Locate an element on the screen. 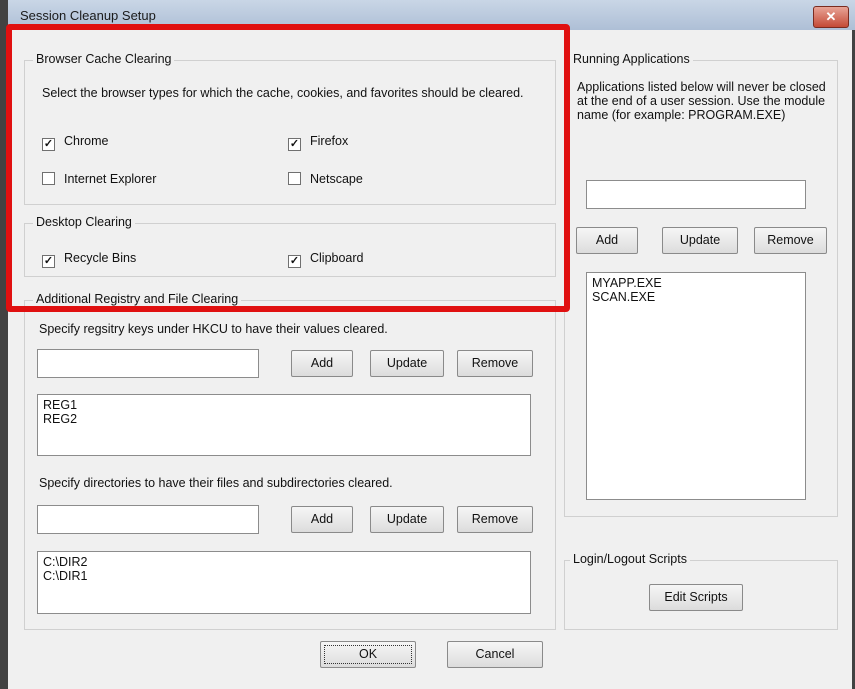 The image size is (855, 689). close-button: ✕ is located at coordinates (831, 17).